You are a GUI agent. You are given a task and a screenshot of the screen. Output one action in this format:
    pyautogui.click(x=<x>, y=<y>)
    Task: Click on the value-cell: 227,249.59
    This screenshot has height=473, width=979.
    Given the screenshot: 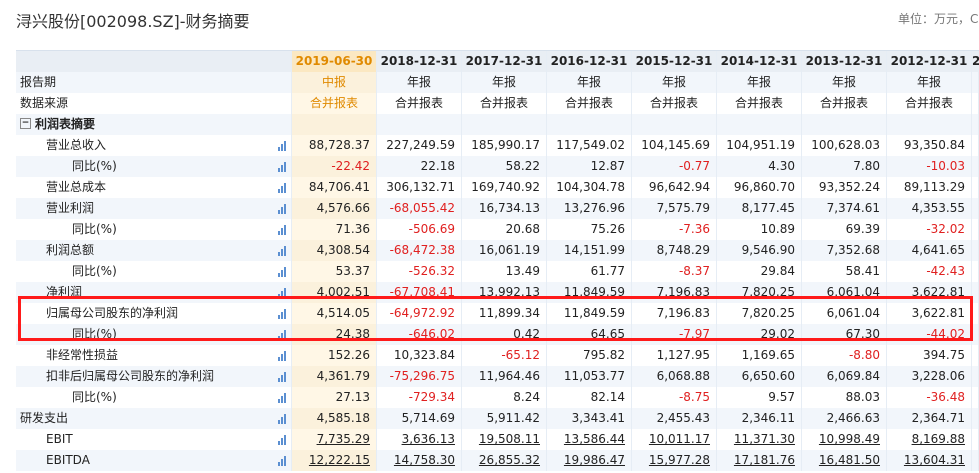 What is the action you would take?
    pyautogui.click(x=419, y=145)
    